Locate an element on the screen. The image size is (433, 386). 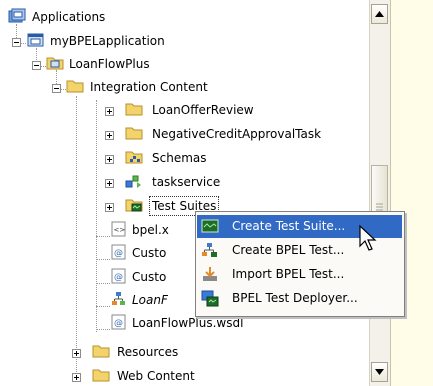
tree-item-label: LoanOfferReview is located at coordinates (203, 110).